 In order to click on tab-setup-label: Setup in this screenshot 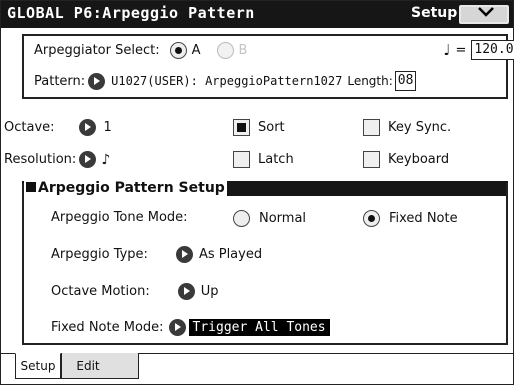, I will do `click(38, 366)`.